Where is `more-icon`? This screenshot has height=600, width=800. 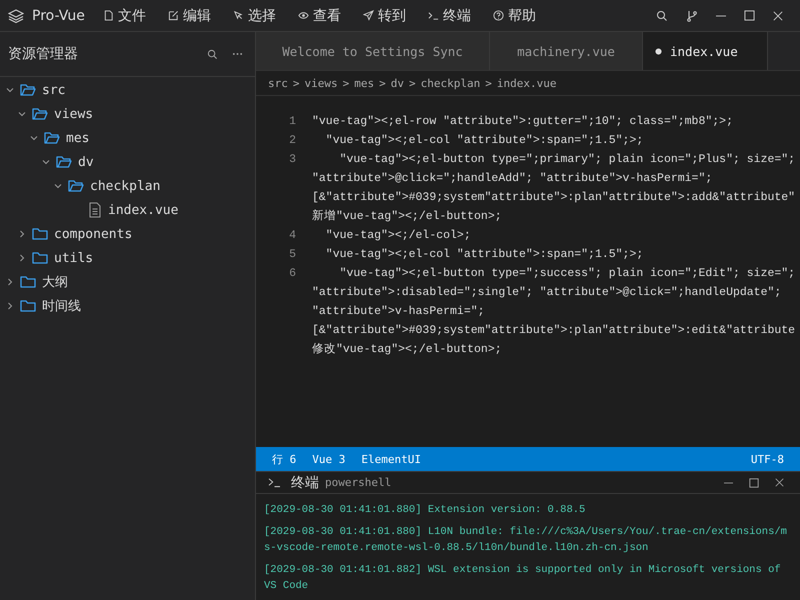
more-icon is located at coordinates (237, 54).